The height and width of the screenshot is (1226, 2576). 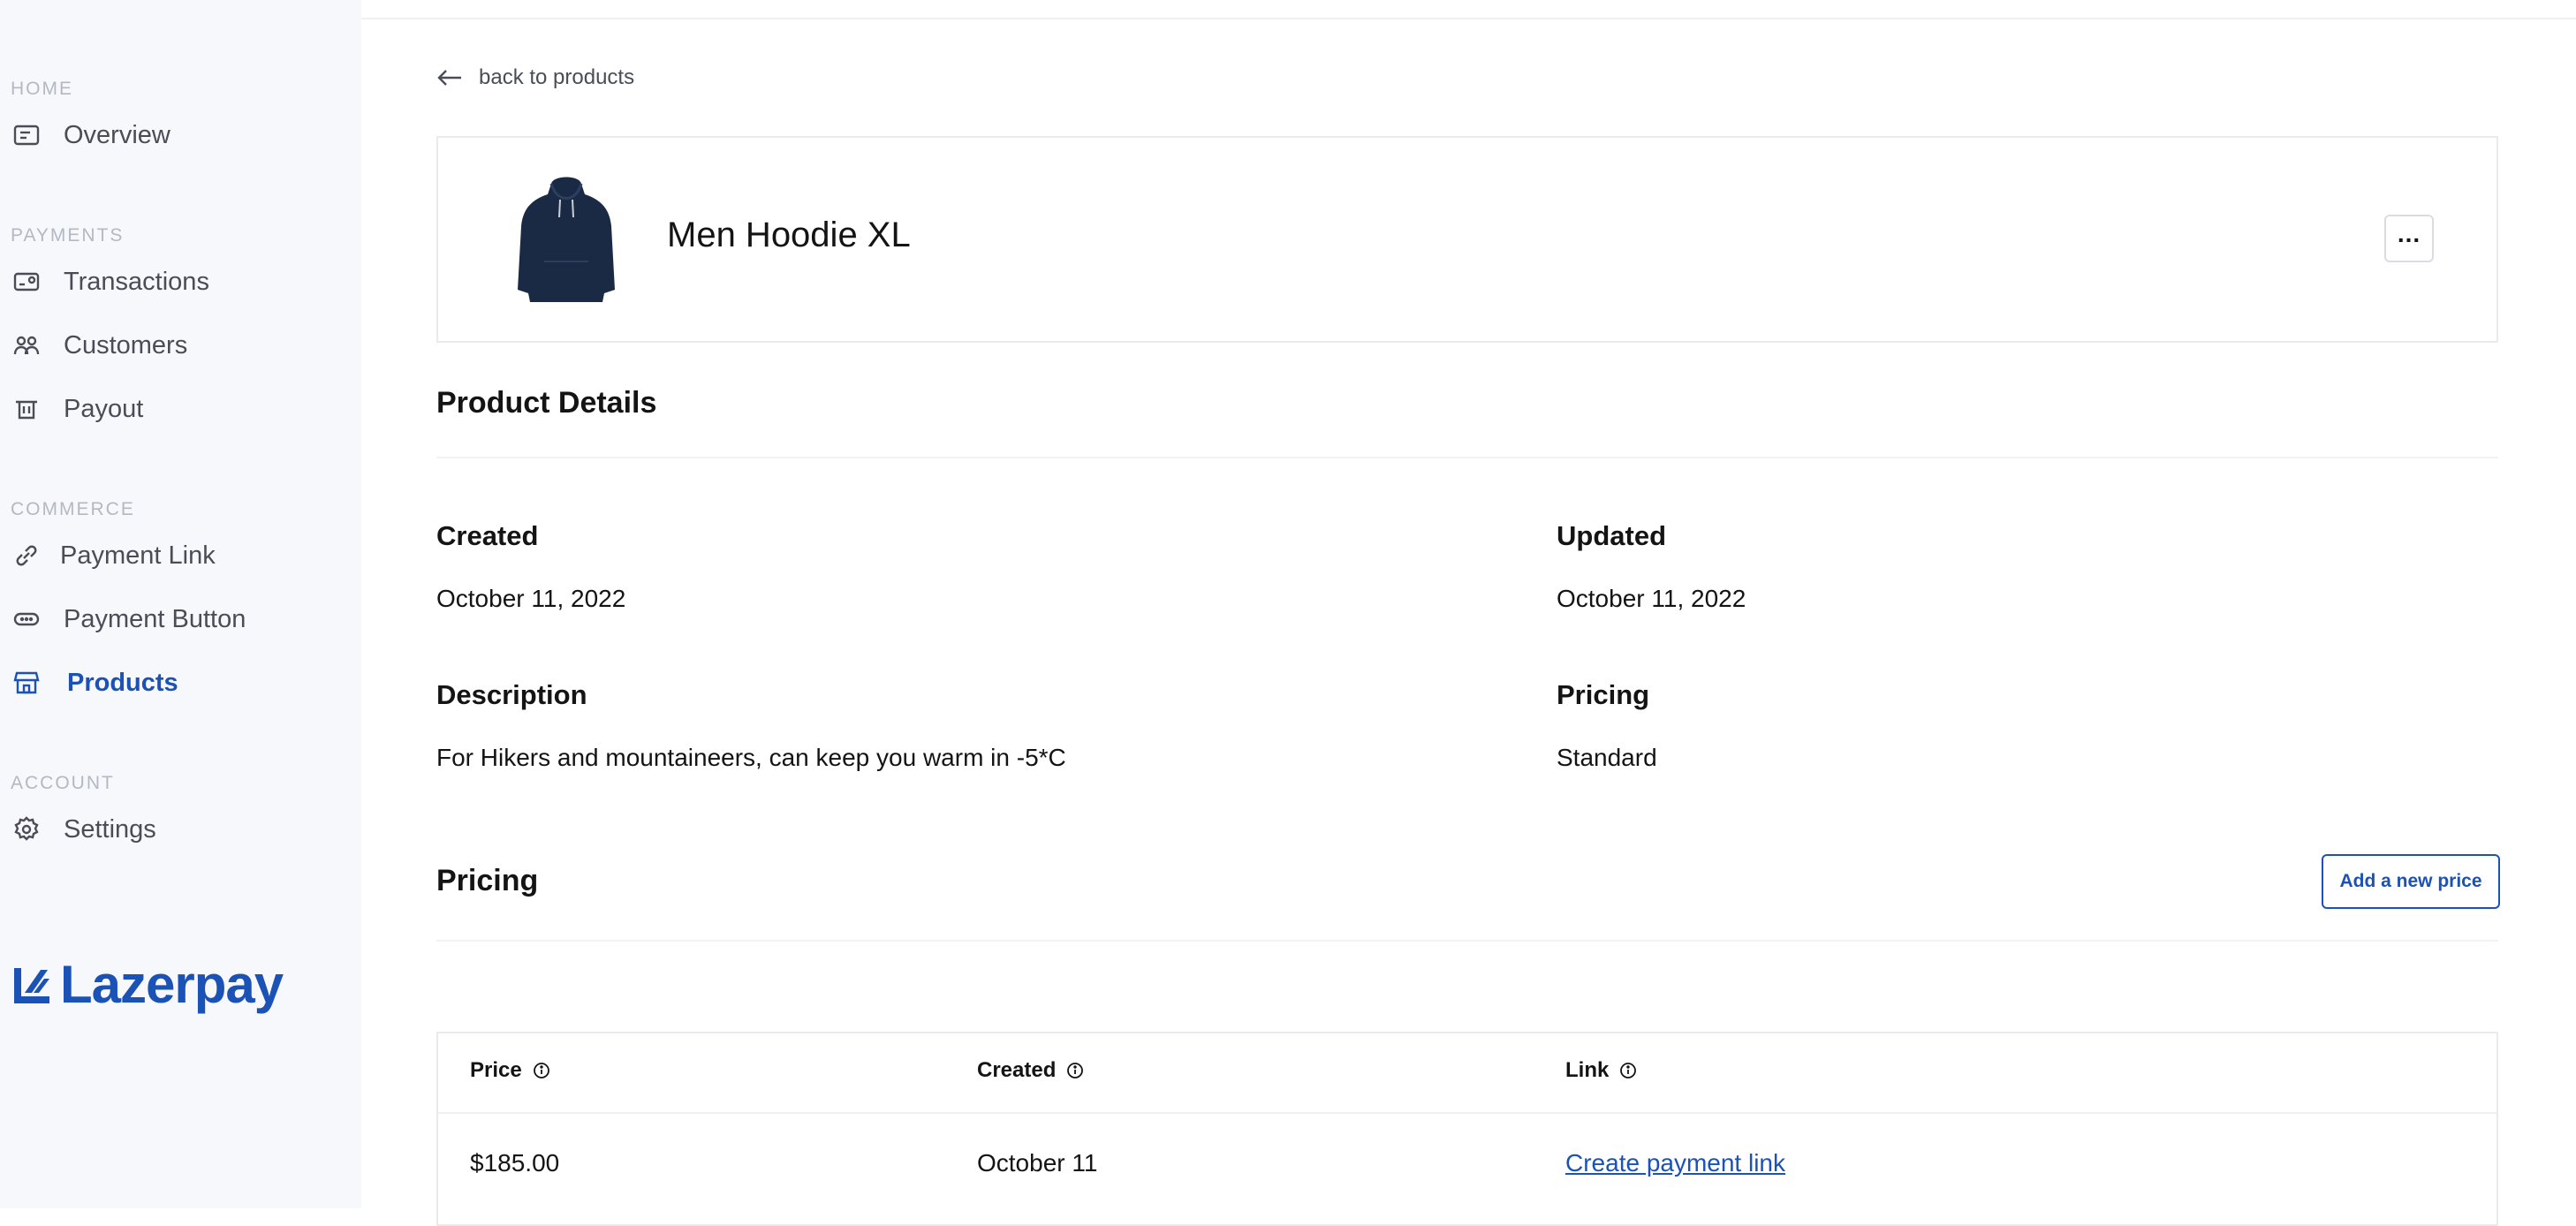 What do you see at coordinates (2411, 881) in the screenshot?
I see `add-new-price-button: Add a new price` at bounding box center [2411, 881].